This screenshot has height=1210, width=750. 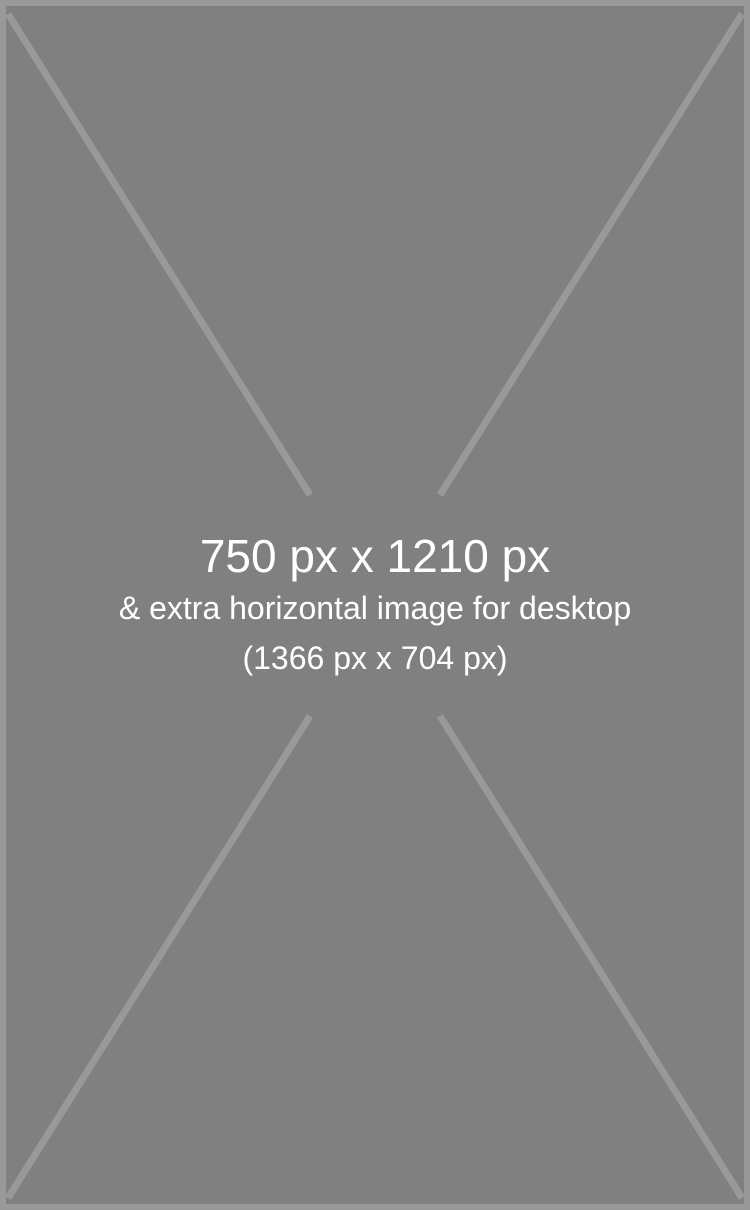 What do you see at coordinates (375, 556) in the screenshot?
I see `placeholder-dimensions: 750 px x 1210 px` at bounding box center [375, 556].